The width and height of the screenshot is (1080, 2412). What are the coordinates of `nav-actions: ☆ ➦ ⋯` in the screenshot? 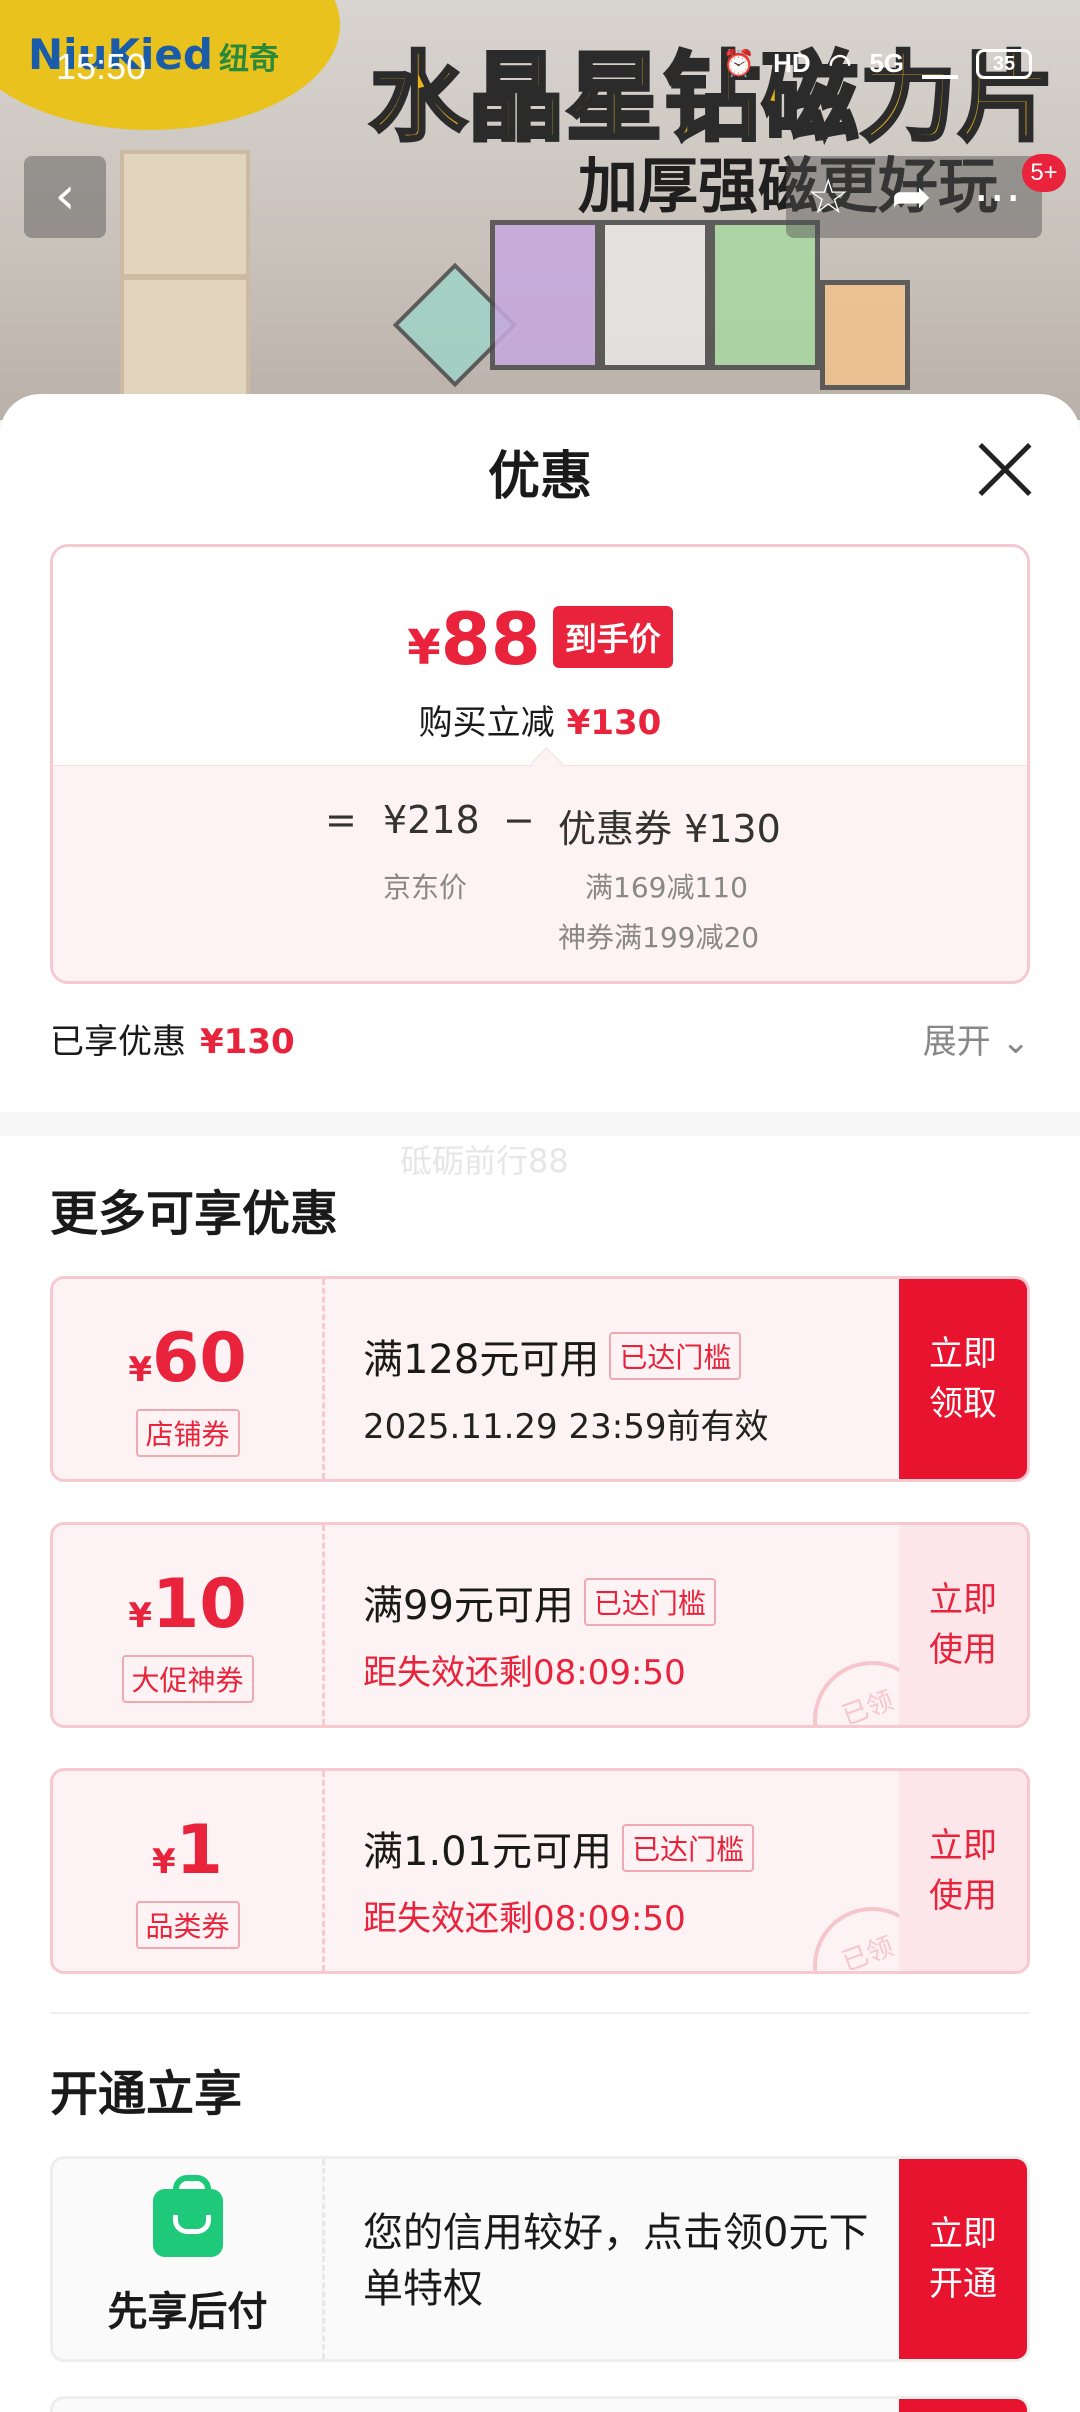 It's located at (914, 197).